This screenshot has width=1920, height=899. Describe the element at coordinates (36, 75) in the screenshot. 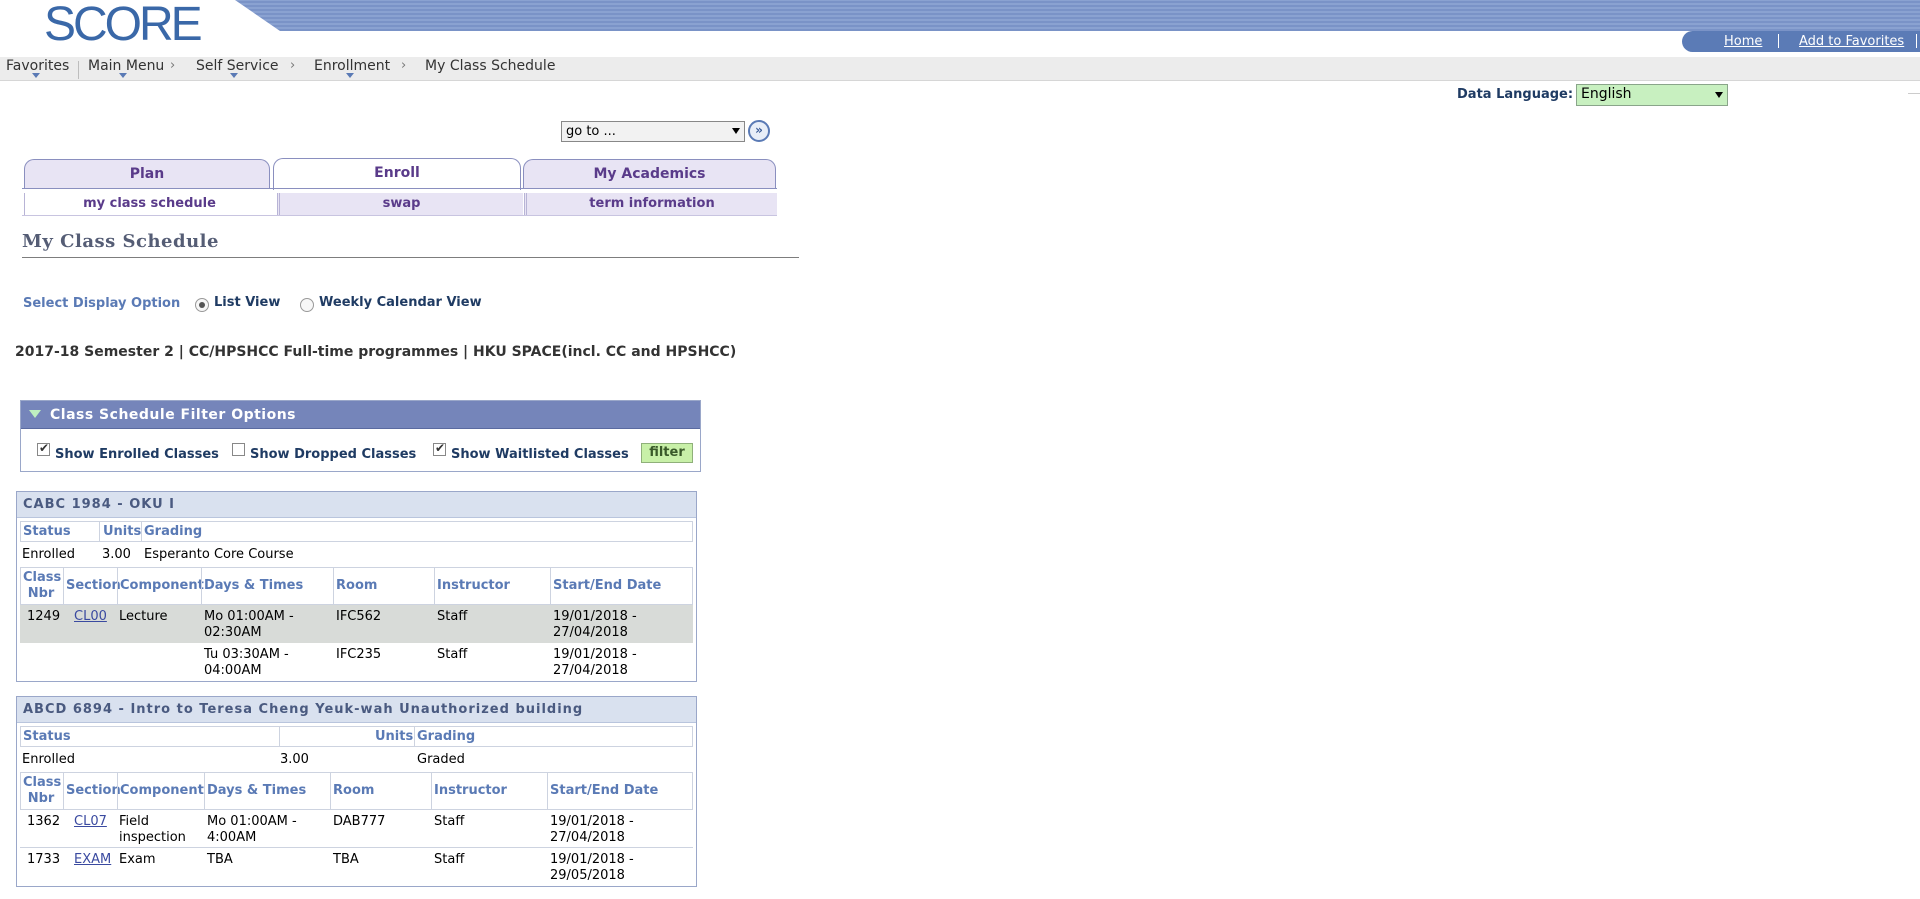

I see `favorites-dropdown-arrow-icon` at that location.